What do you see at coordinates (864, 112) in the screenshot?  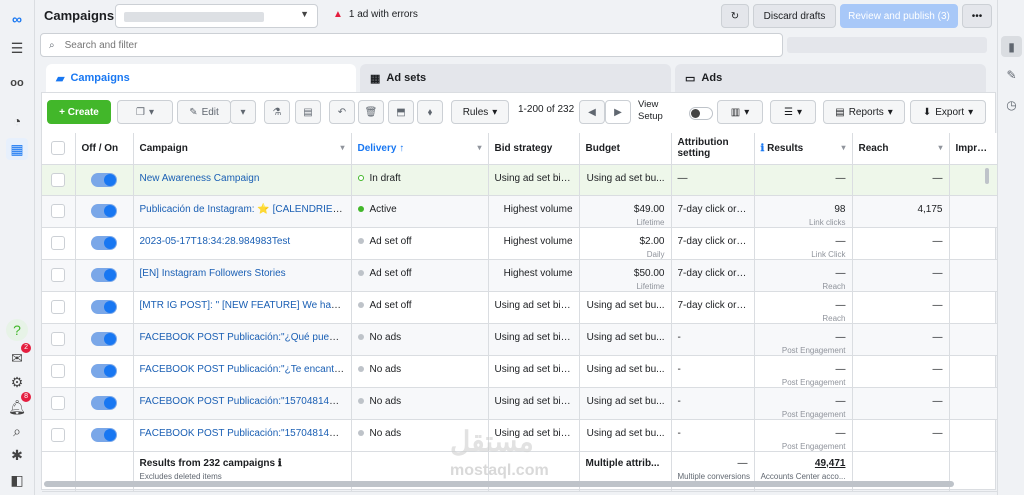 I see `reports-button: ▤ Reports ▾` at bounding box center [864, 112].